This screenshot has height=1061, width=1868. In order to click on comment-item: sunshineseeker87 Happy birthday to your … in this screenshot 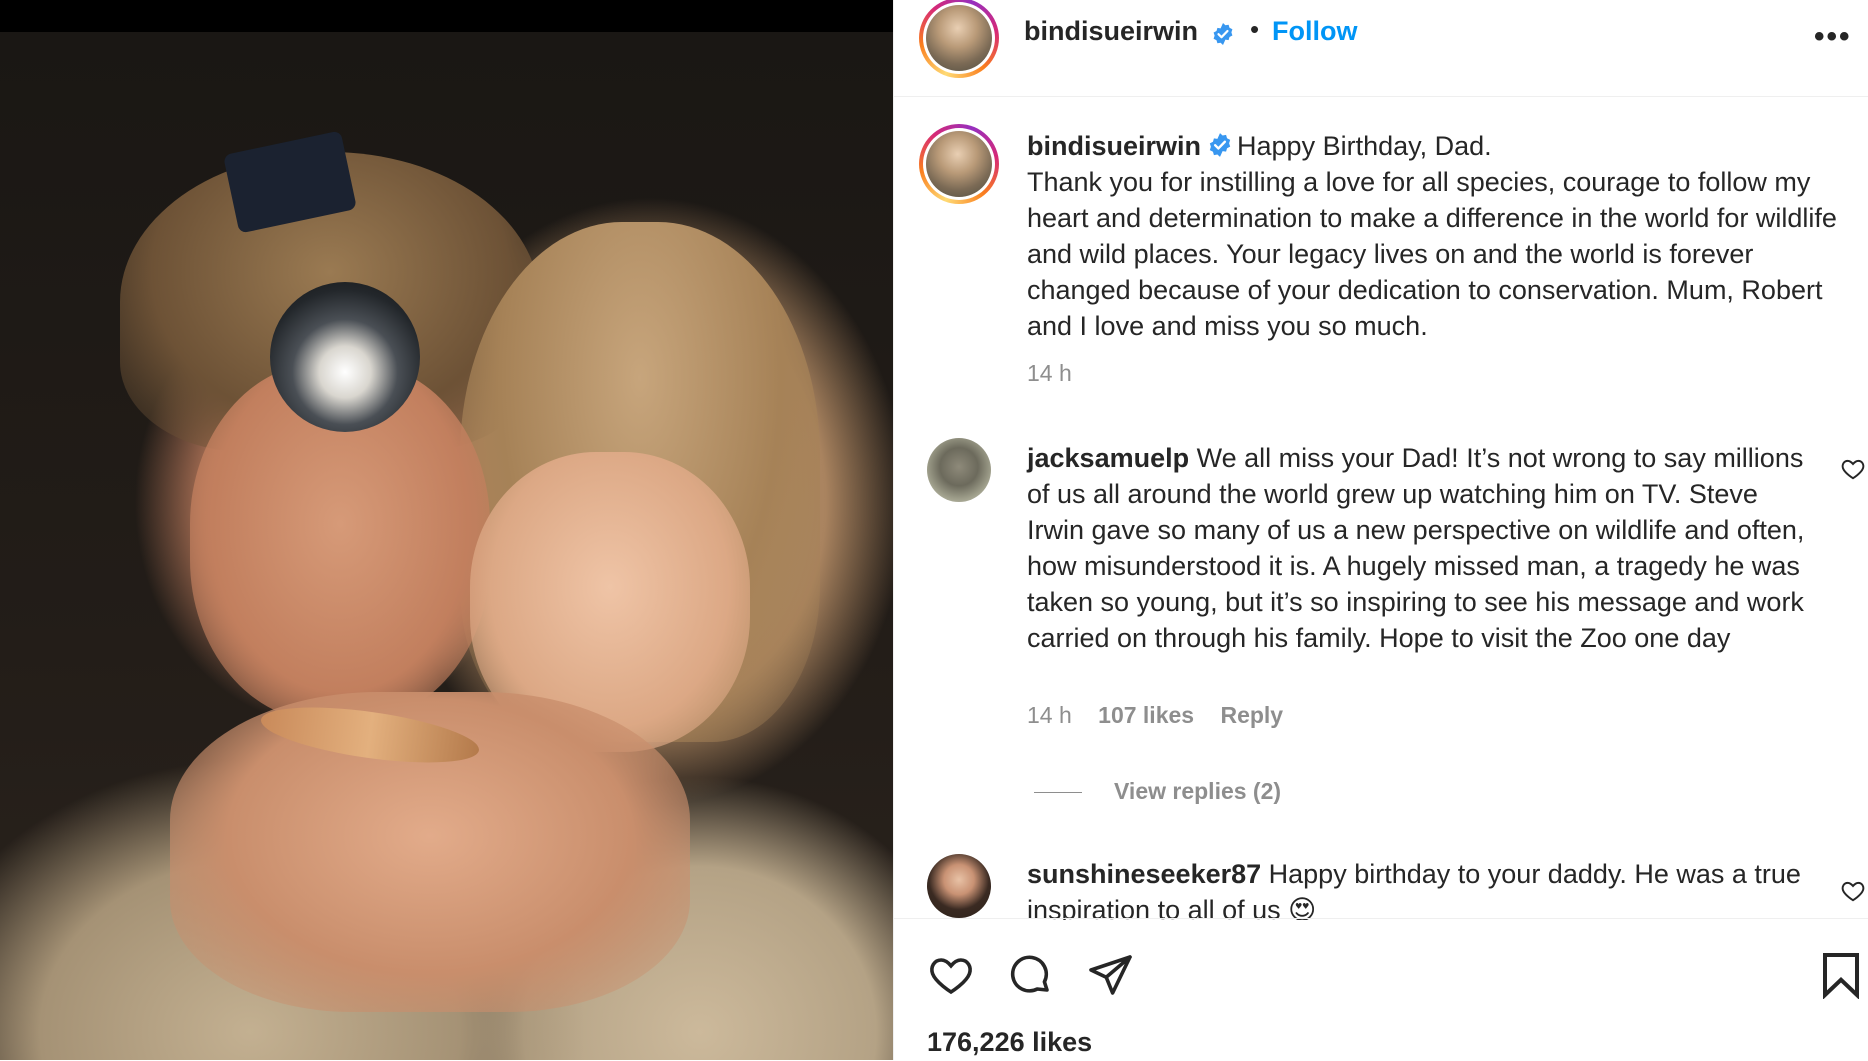, I will do `click(1381, 885)`.